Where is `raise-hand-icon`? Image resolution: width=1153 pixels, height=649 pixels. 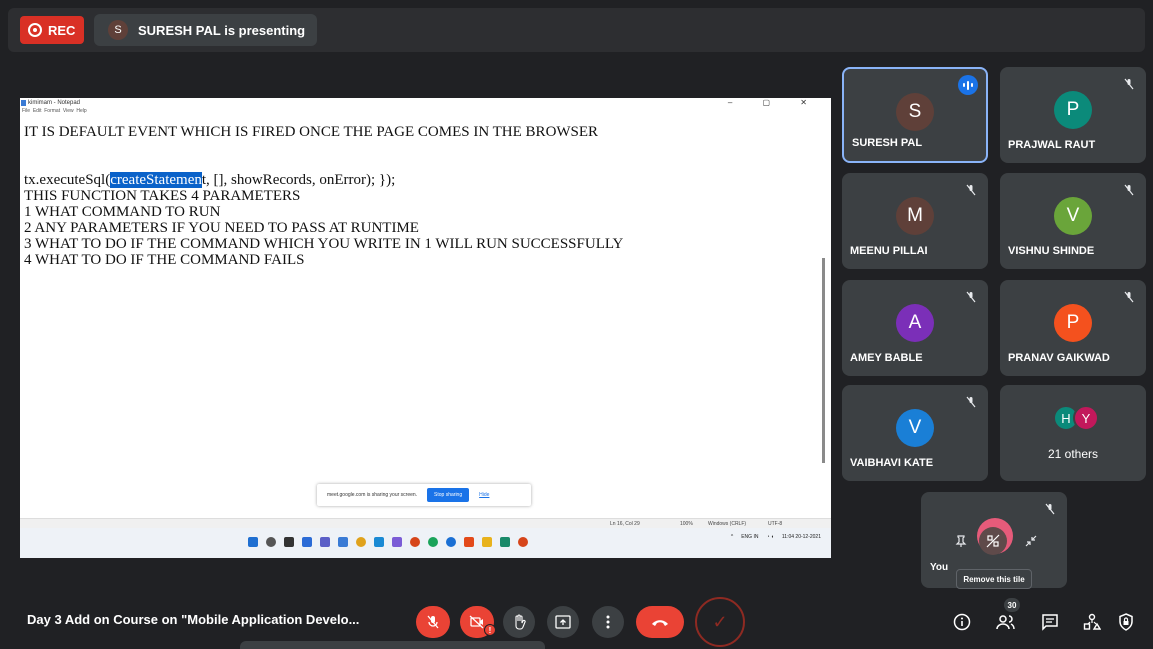 raise-hand-icon is located at coordinates (520, 622).